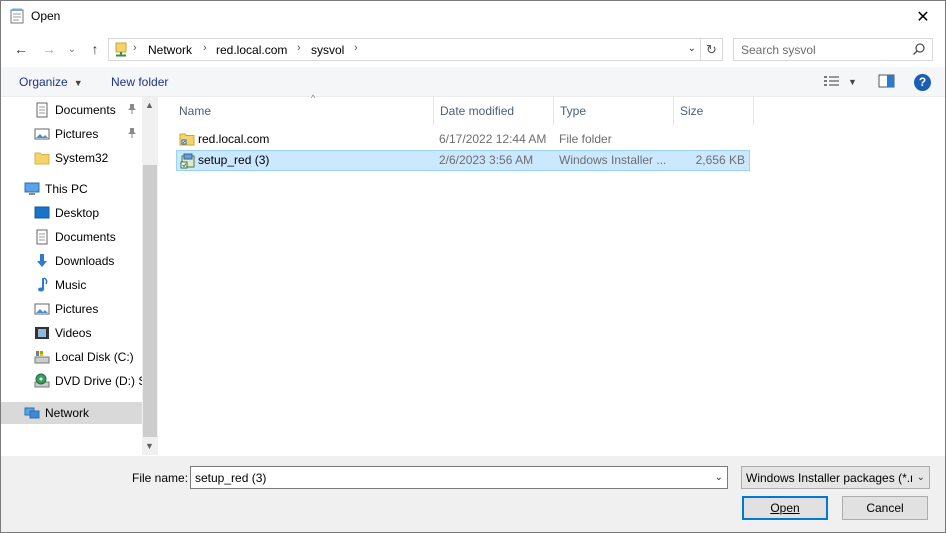  I want to click on cancel-button-label: Cancel, so click(885, 508).